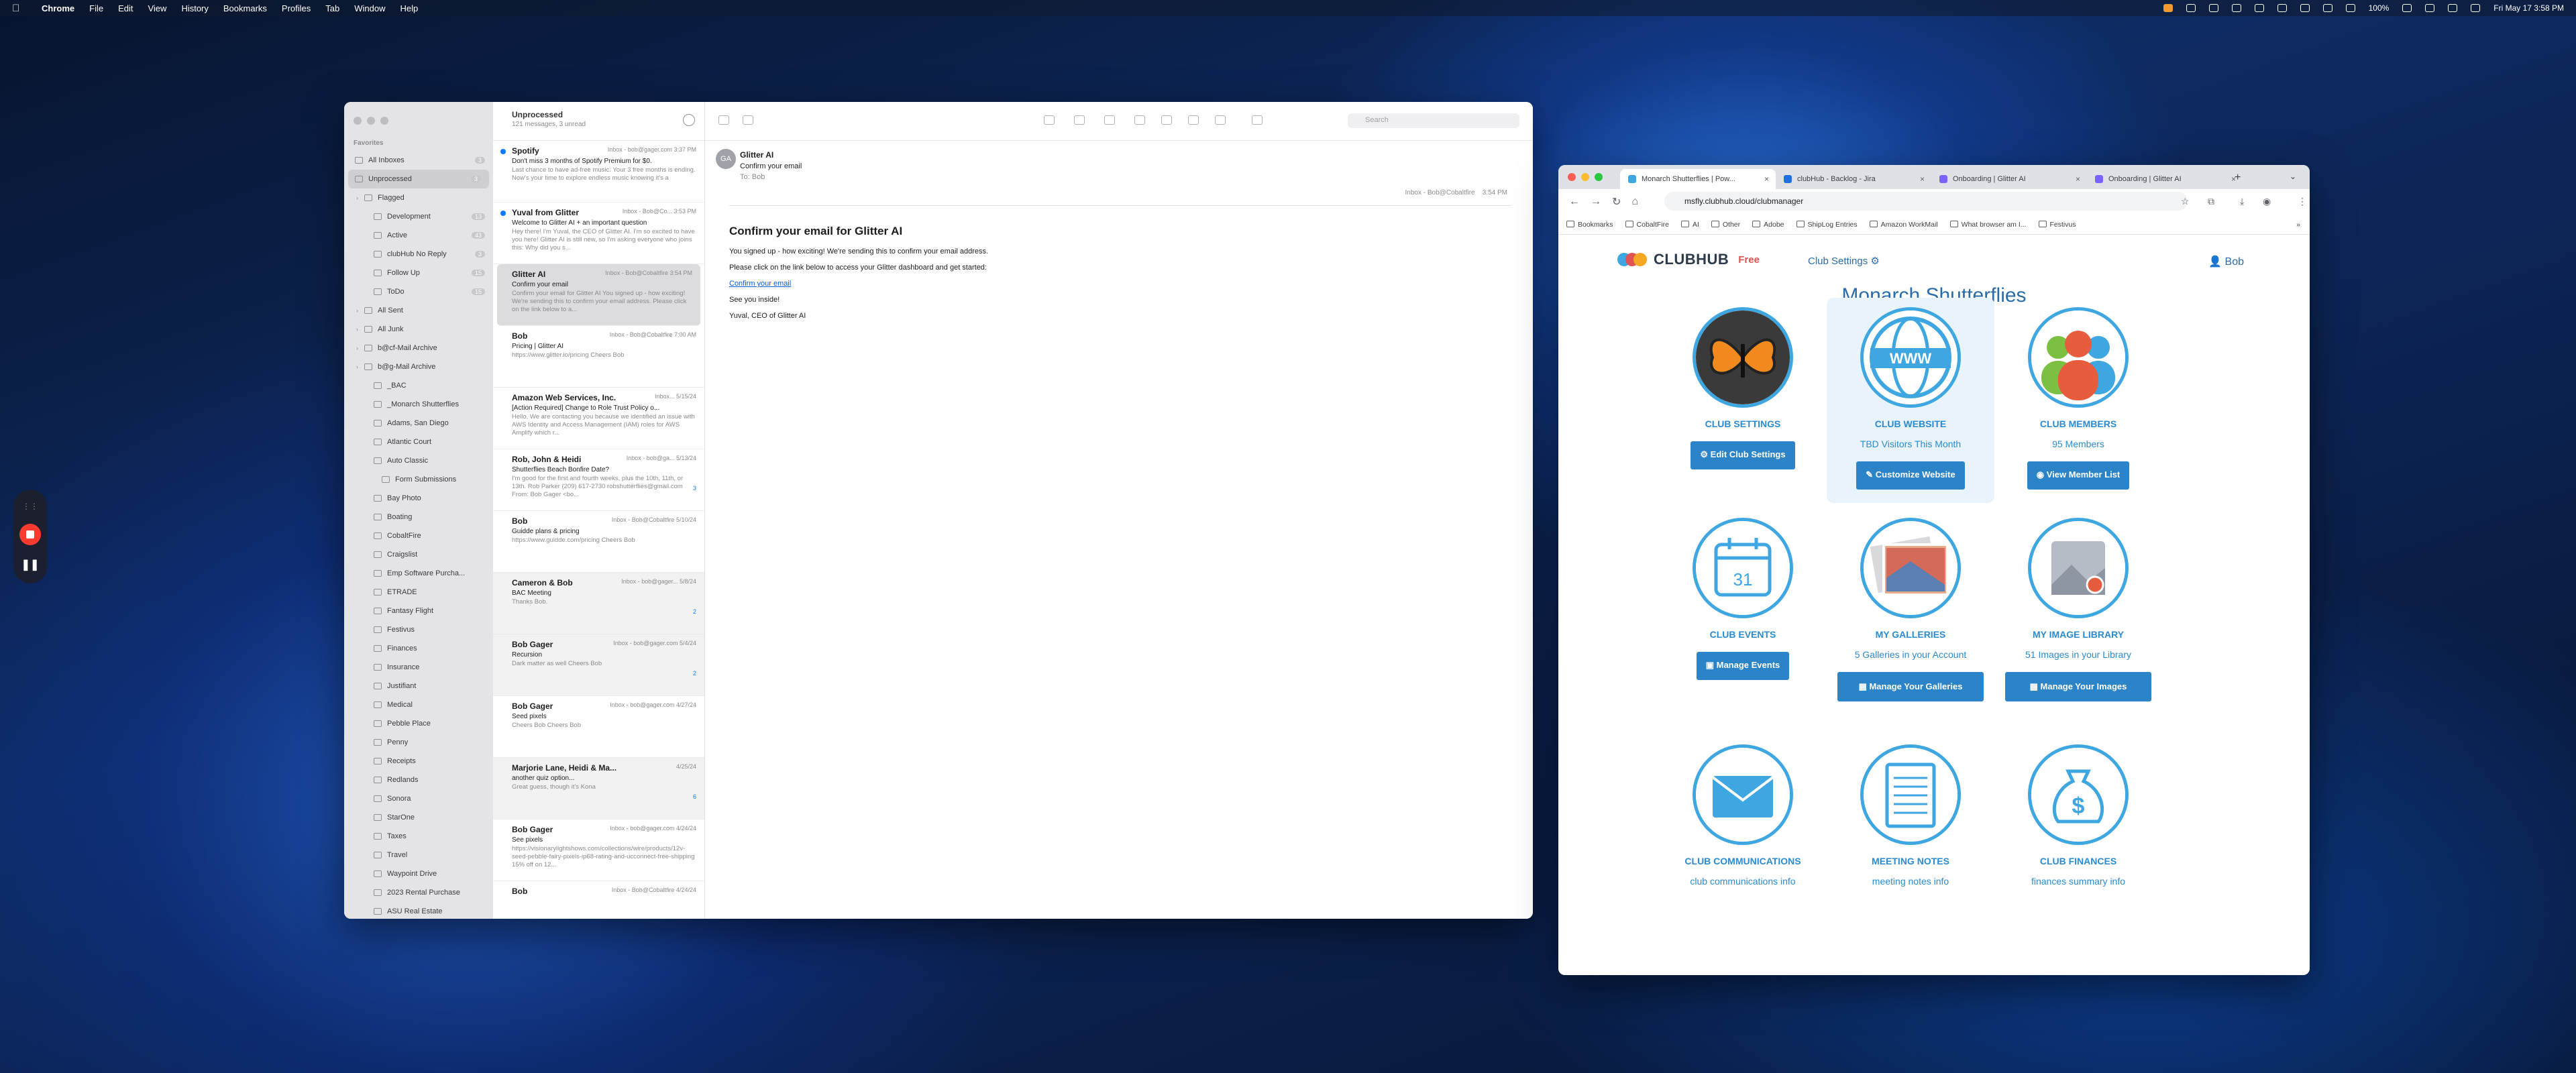 The image size is (2576, 1073). Describe the element at coordinates (1193, 120) in the screenshot. I see `forward-icon` at that location.